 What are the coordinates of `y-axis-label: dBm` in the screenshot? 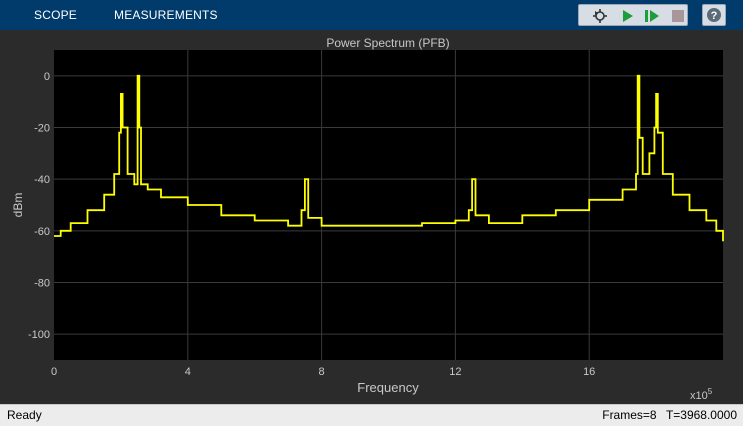 It's located at (18, 205).